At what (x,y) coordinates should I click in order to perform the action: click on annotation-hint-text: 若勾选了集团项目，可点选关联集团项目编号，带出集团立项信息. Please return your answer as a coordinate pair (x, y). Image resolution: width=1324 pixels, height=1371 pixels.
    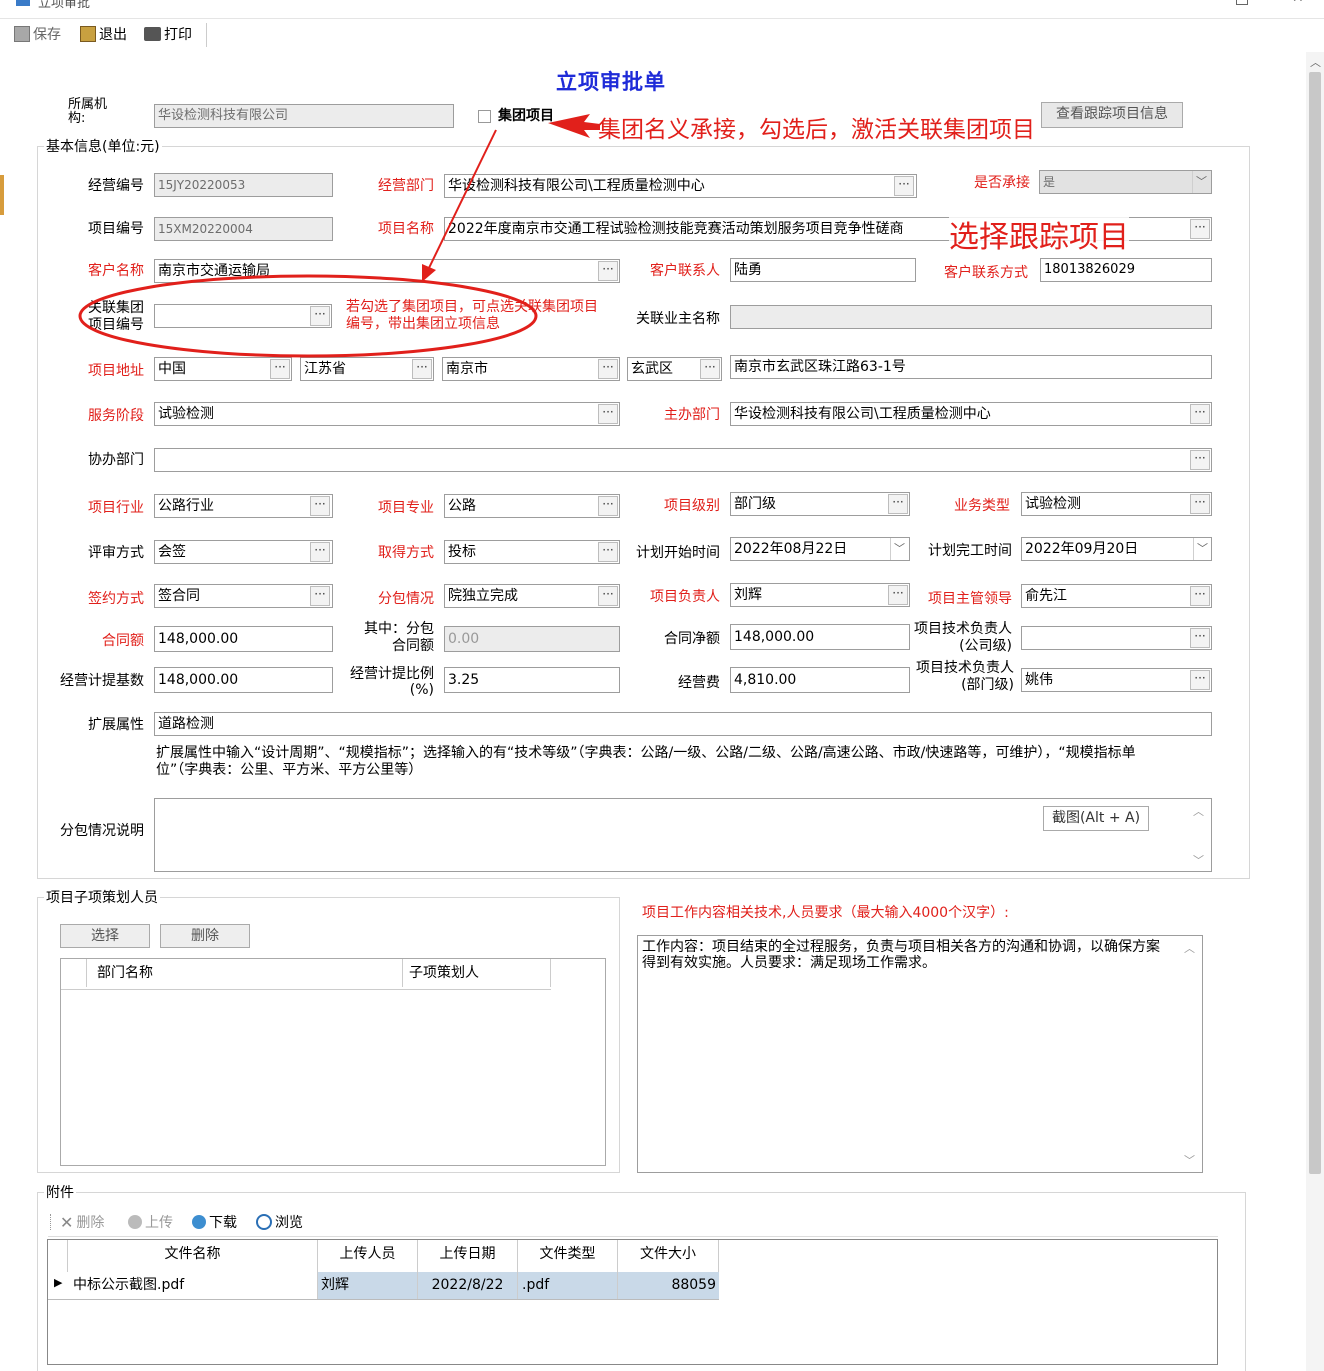
    Looking at the image, I should click on (472, 315).